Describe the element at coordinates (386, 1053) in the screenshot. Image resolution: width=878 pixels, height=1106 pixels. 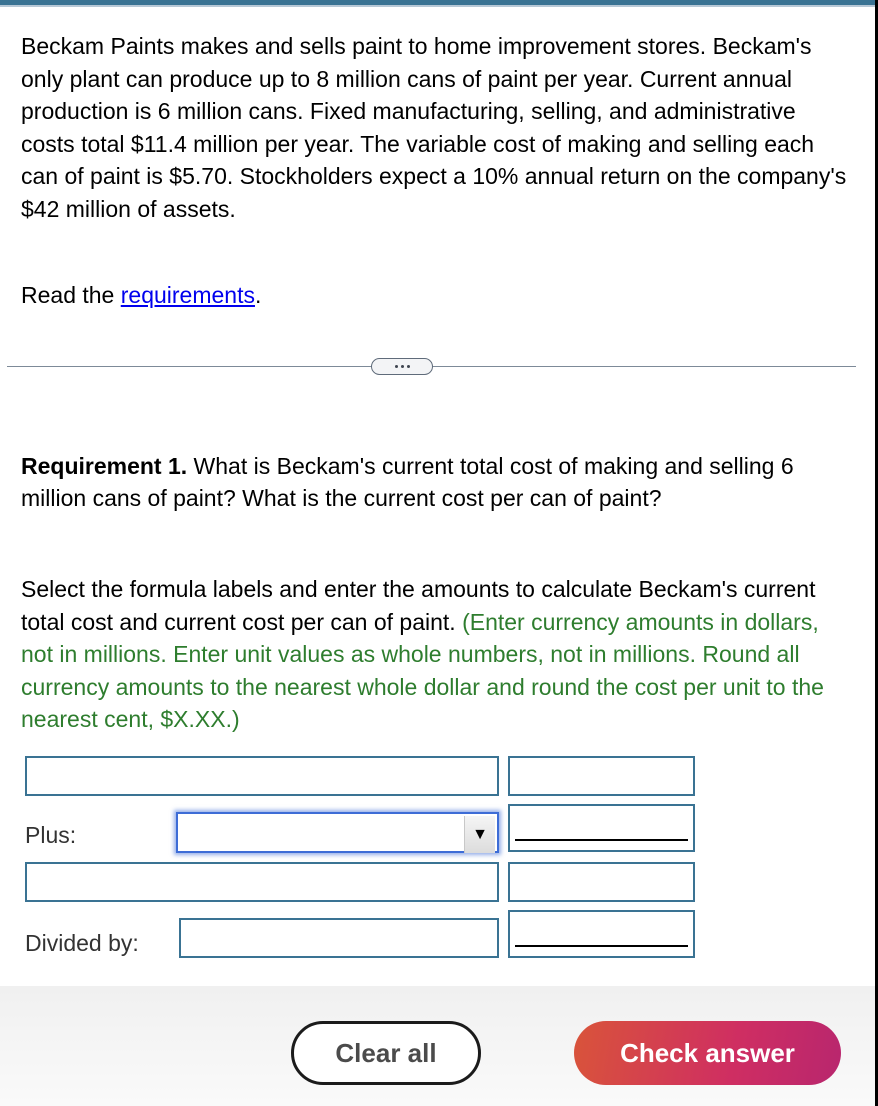
I see `clear-all-button: Clear all` at that location.